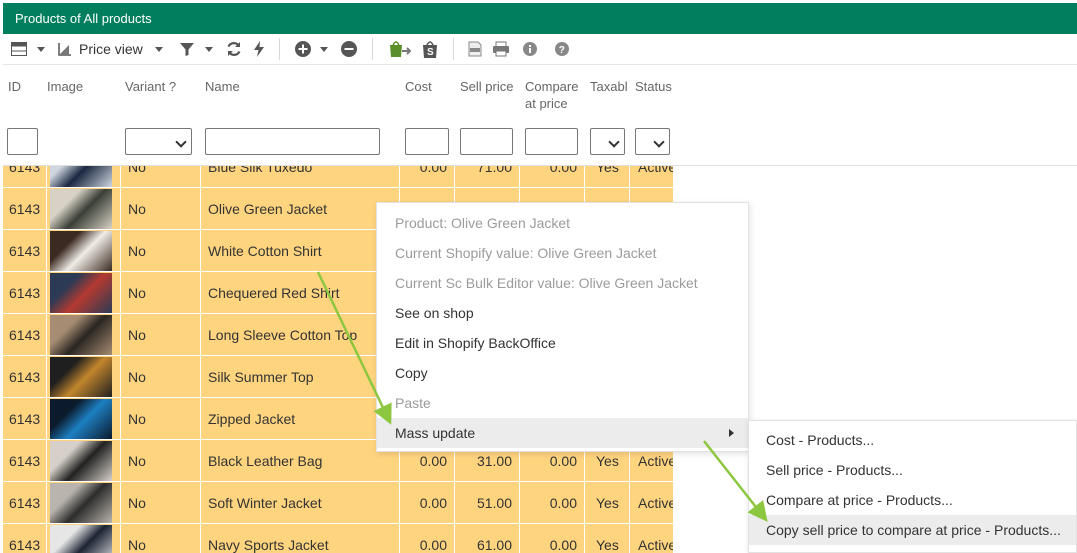 The image size is (1077, 553). What do you see at coordinates (300, 503) in the screenshot?
I see `cell-name: Soft Winter Jacket` at bounding box center [300, 503].